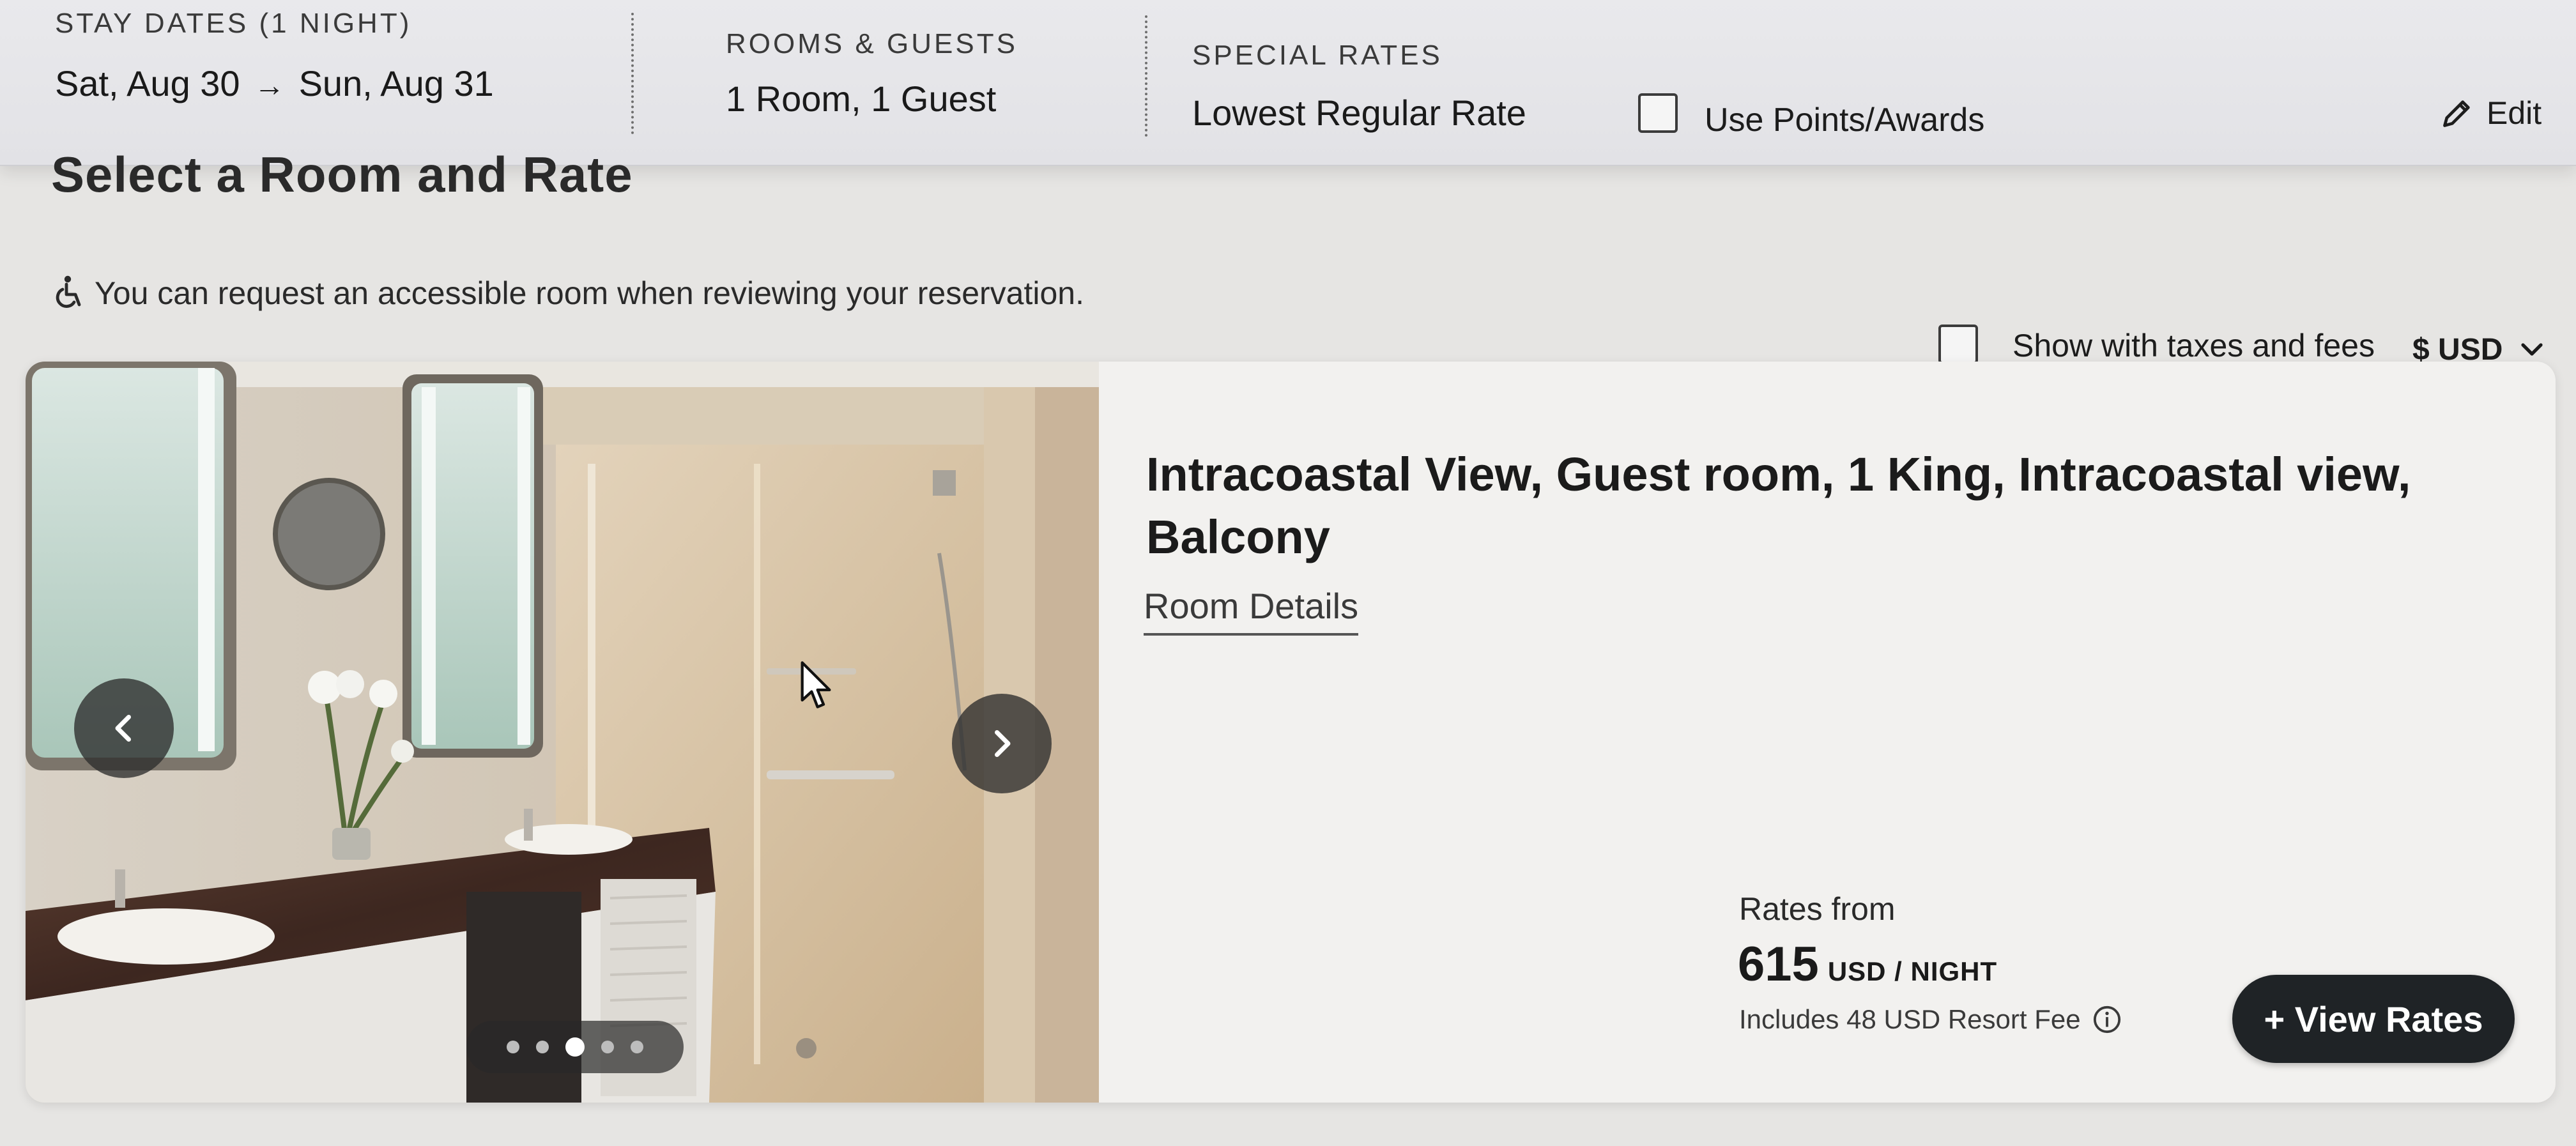 The width and height of the screenshot is (2576, 1146). I want to click on special-rates-label: SPECIAL RATES, so click(1317, 55).